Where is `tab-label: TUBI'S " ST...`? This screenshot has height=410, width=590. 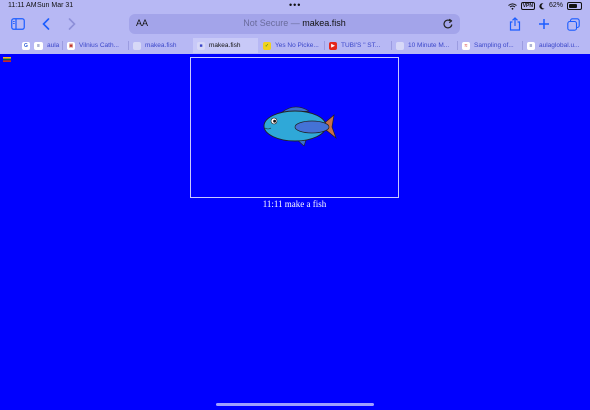 tab-label: TUBI'S " ST... is located at coordinates (361, 45).